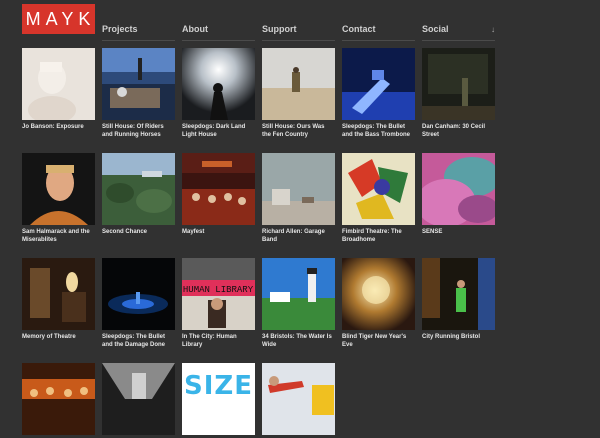 The width and height of the screenshot is (600, 438). I want to click on nav-support: Support, so click(298, 32).